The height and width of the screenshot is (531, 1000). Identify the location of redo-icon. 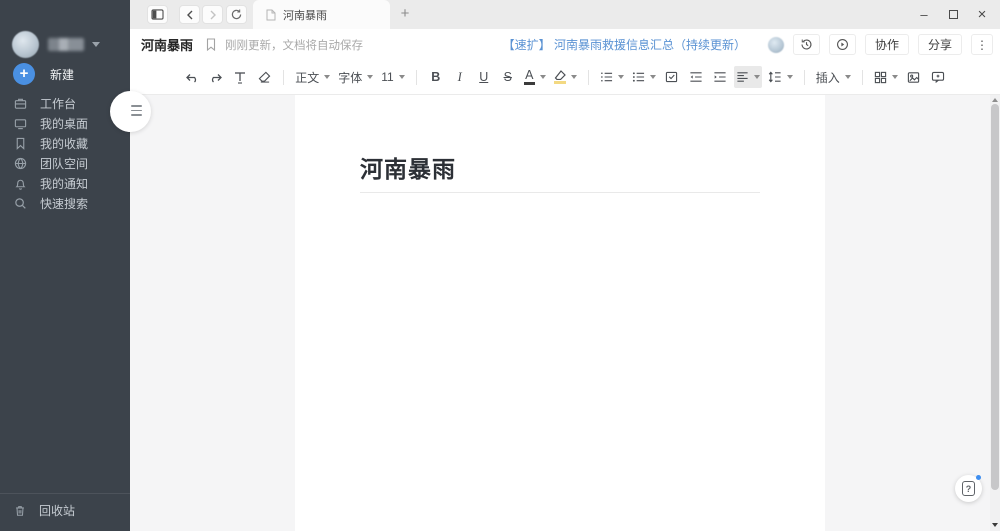
(217, 77).